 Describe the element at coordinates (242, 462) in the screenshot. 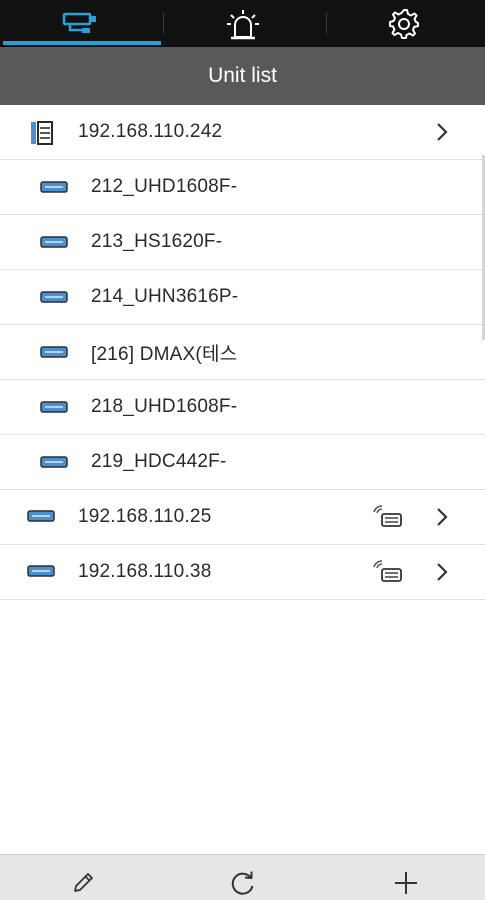

I see `unit-row-channel: 219_HDC442F-` at that location.